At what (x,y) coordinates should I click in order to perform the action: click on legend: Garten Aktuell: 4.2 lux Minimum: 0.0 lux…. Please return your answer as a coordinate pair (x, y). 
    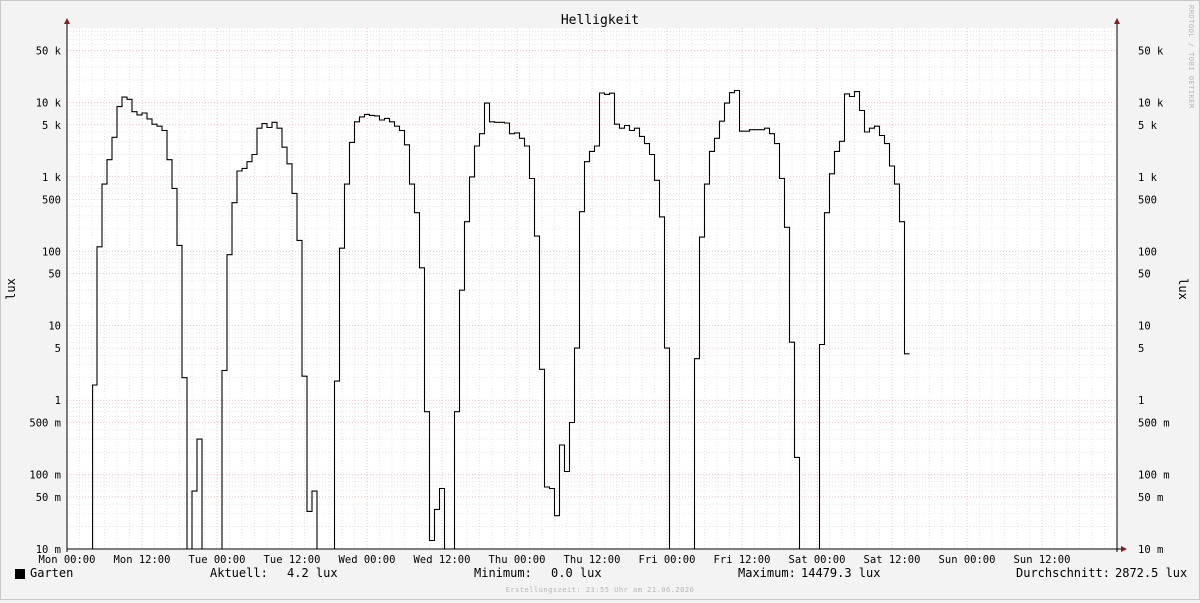
    Looking at the image, I should click on (600, 575).